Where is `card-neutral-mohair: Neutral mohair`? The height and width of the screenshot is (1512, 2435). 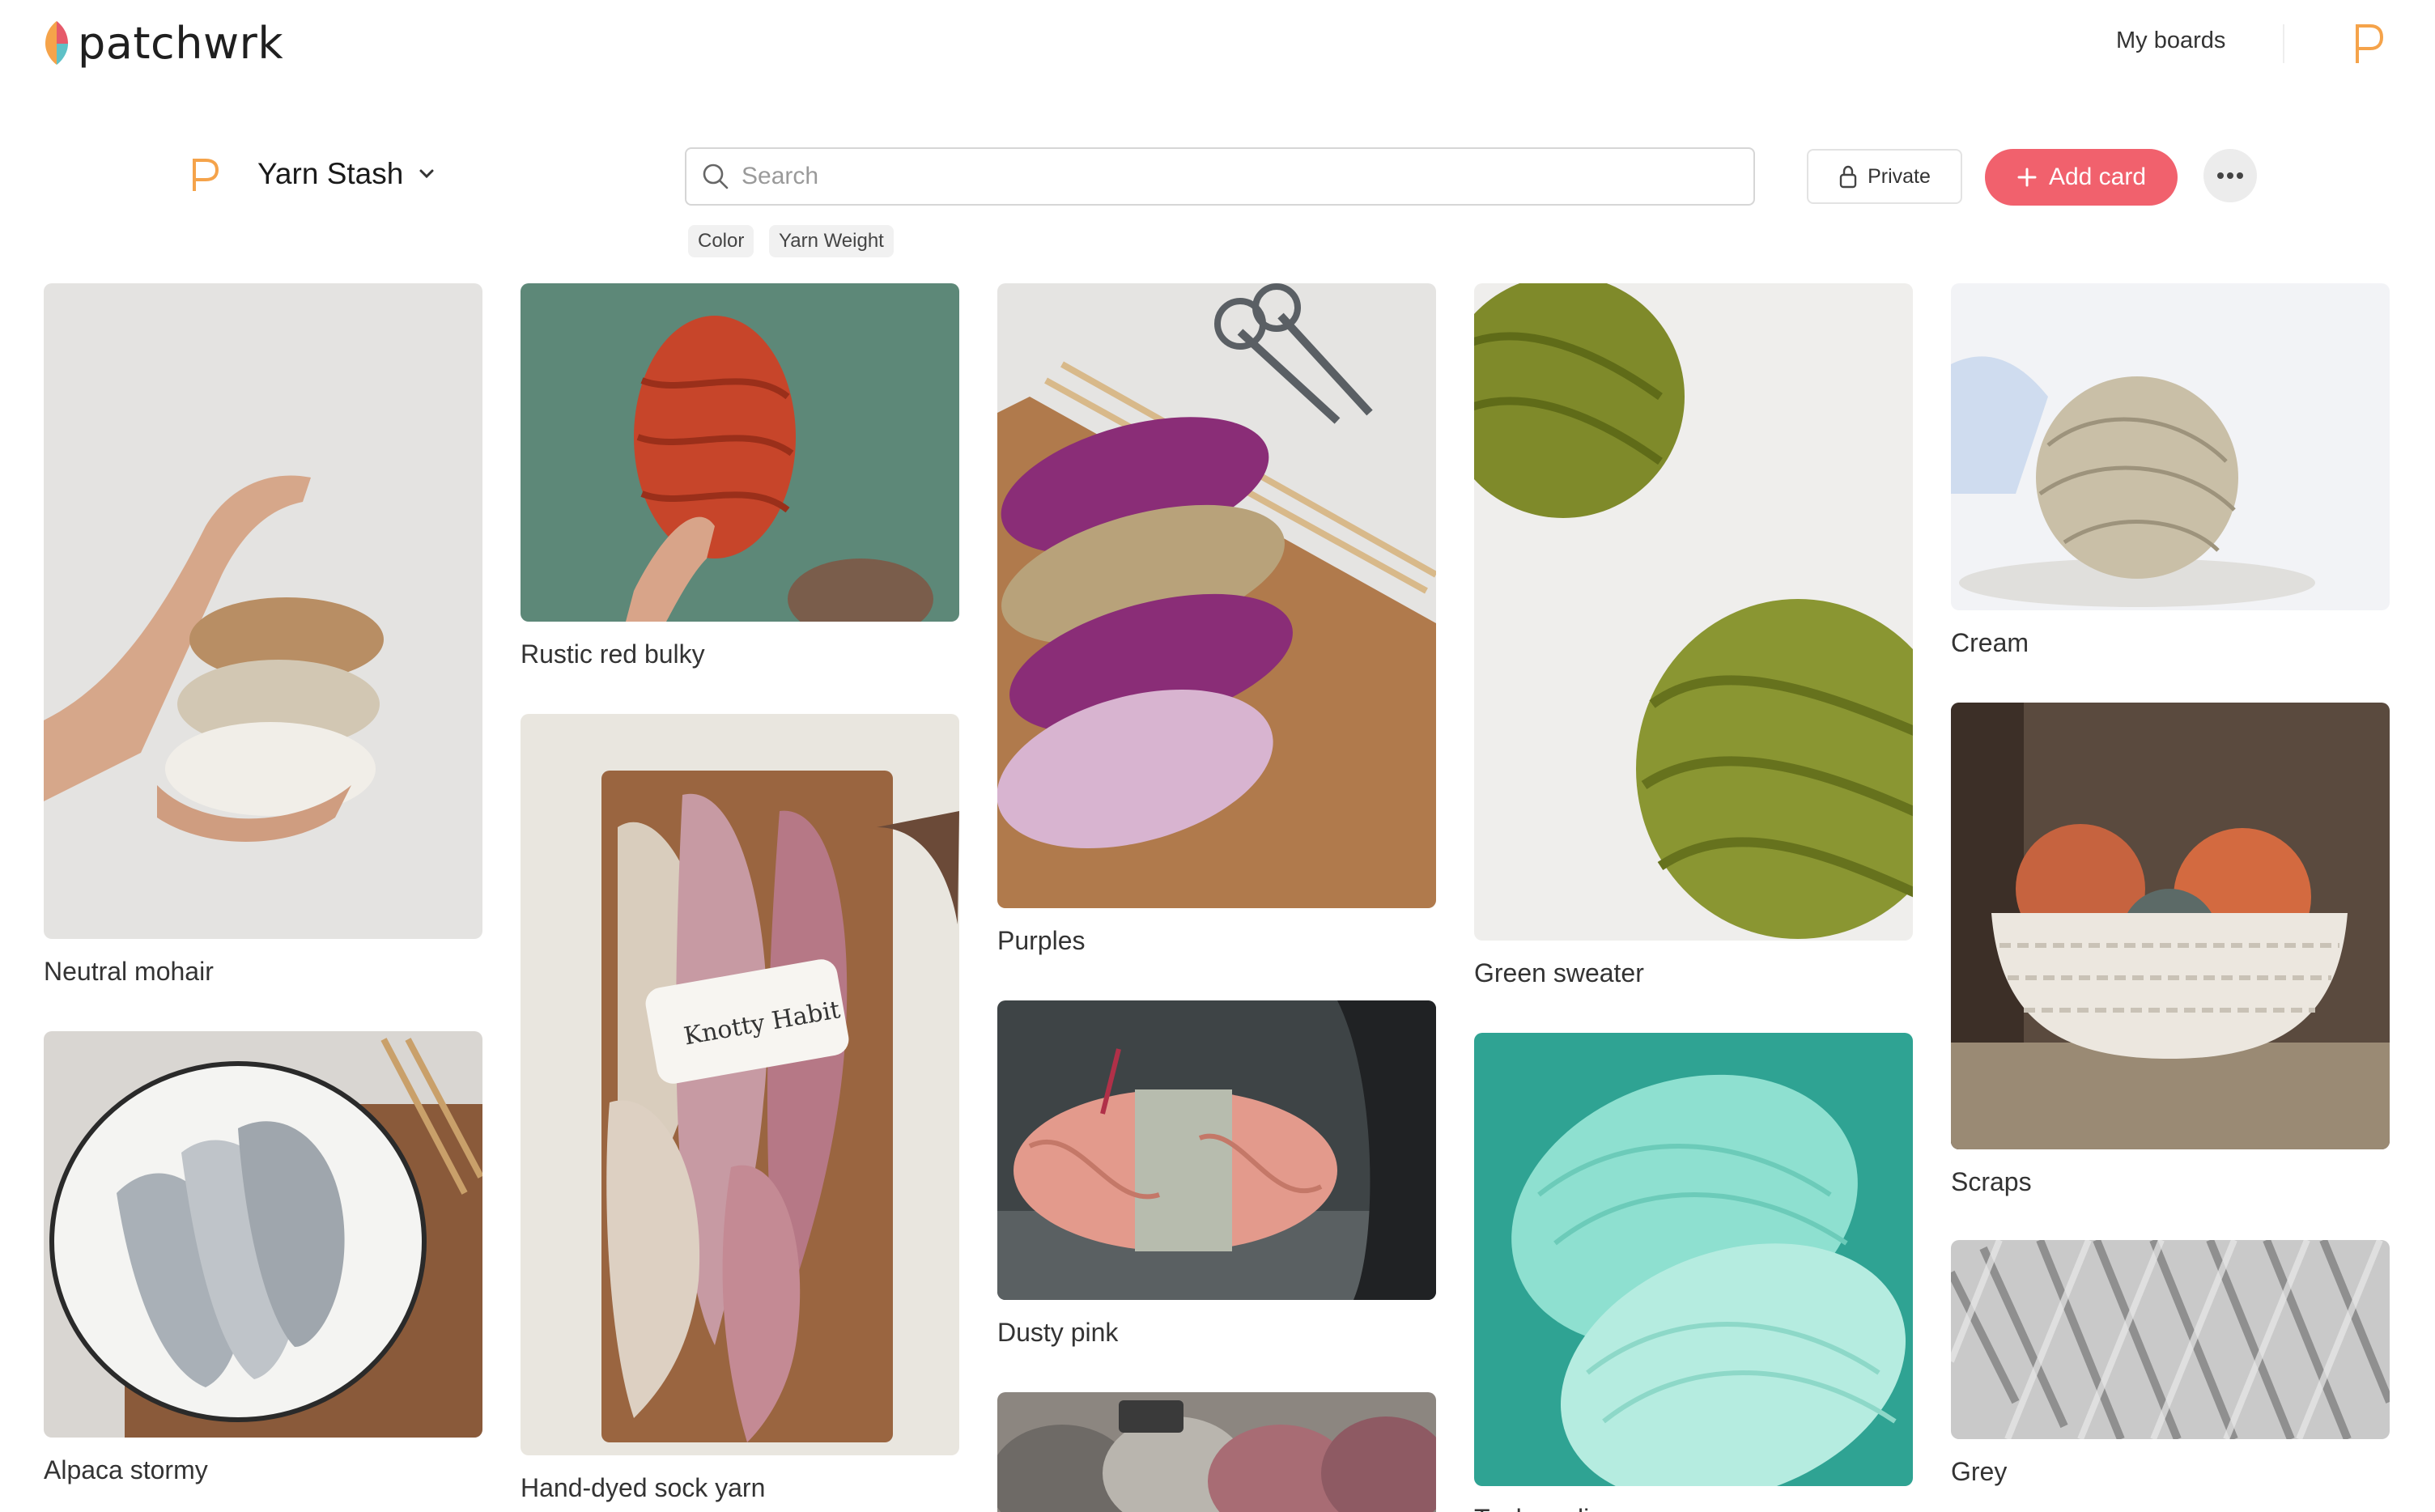 card-neutral-mohair: Neutral mohair is located at coordinates (263, 635).